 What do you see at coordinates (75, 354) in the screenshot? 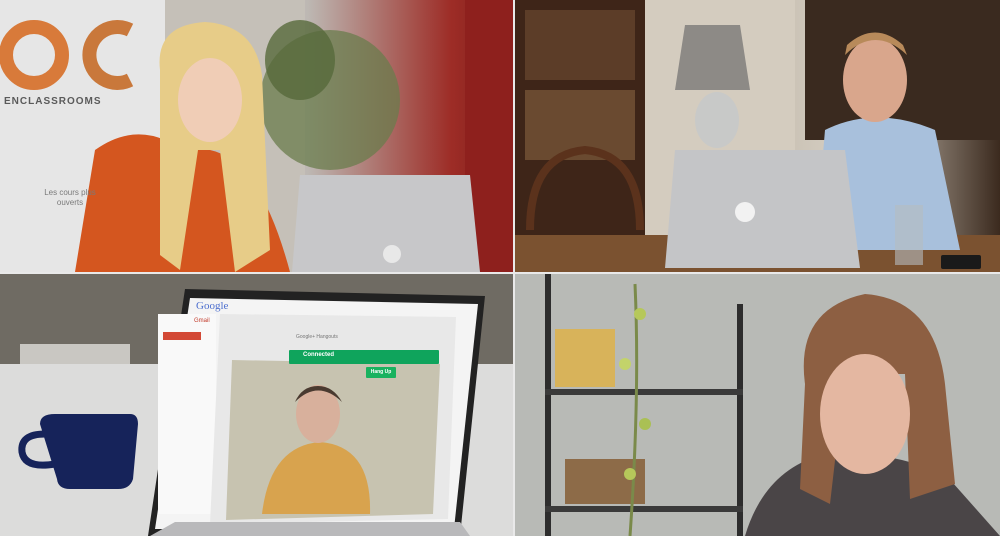
I see `window-strip` at bounding box center [75, 354].